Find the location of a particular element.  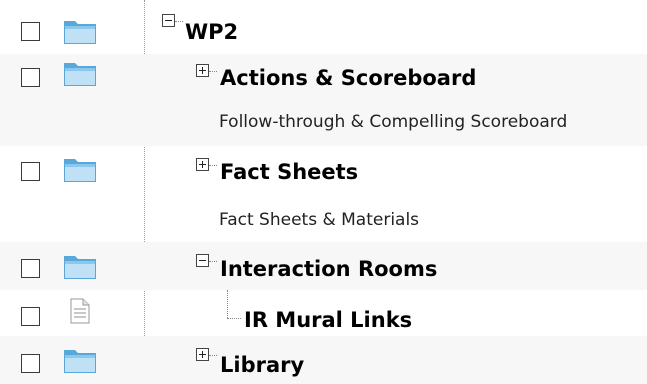

tree-node-label: Interaction Rooms is located at coordinates (328, 269).